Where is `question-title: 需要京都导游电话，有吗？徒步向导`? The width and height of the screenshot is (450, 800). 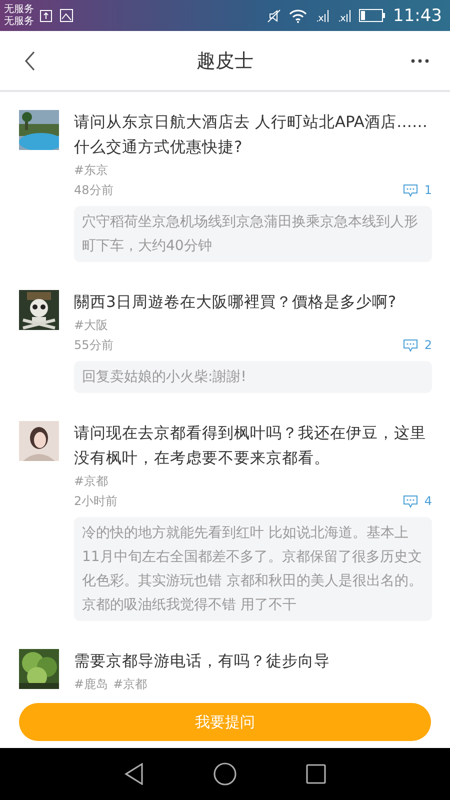 question-title: 需要京都导游电话，有吗？徒步向导 is located at coordinates (253, 661).